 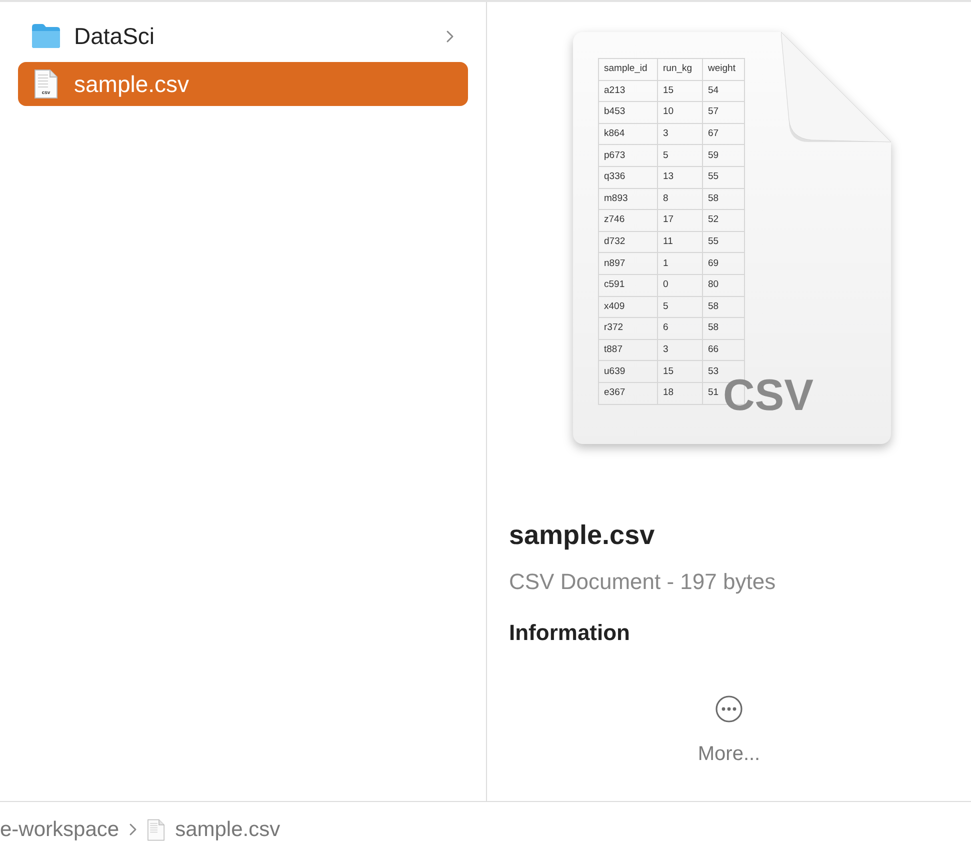 What do you see at coordinates (227, 830) in the screenshot?
I see `path-item: sample.csv` at bounding box center [227, 830].